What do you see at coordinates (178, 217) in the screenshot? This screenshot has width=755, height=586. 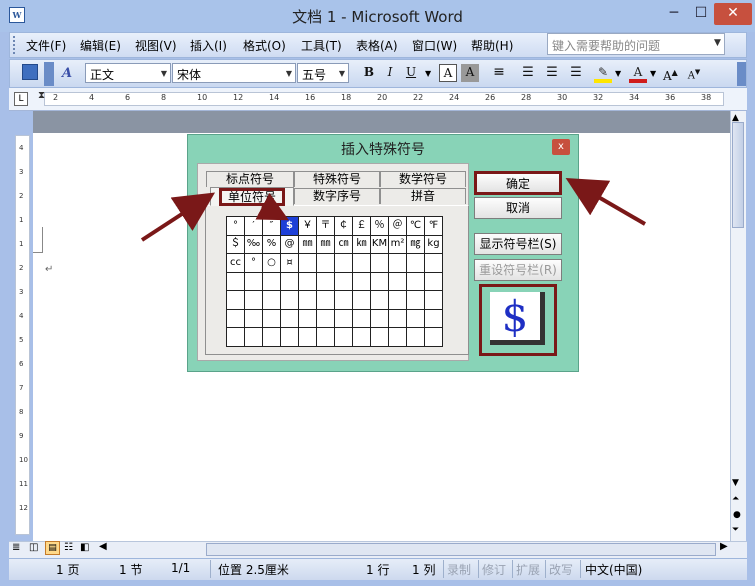 I see `arrow-to-units-tab` at bounding box center [178, 217].